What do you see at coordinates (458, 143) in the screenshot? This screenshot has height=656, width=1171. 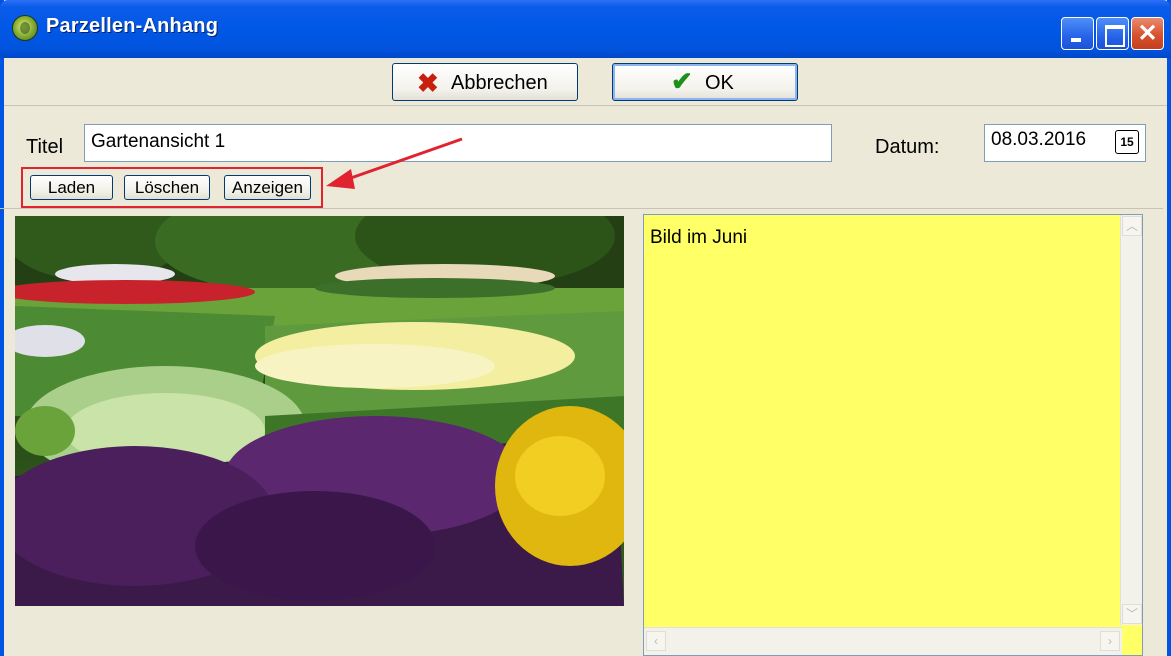 I see `titel-input: Gartenansicht 1` at bounding box center [458, 143].